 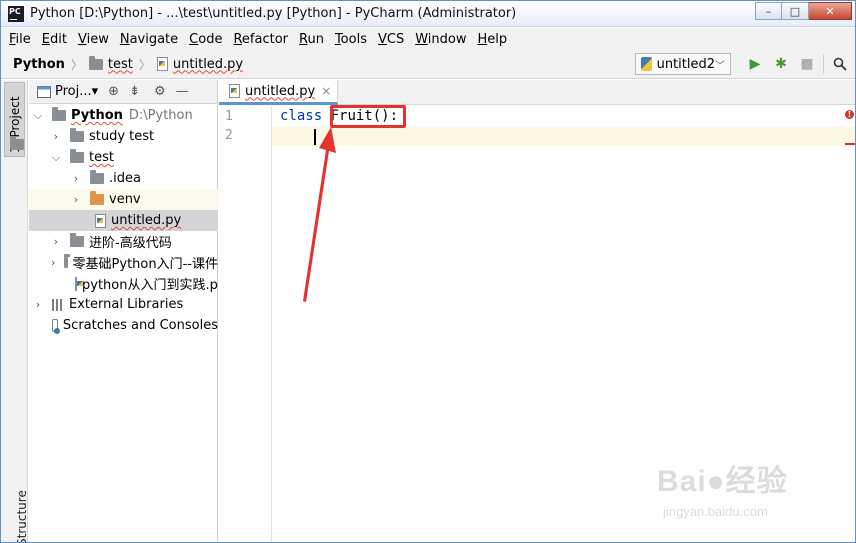 I want to click on tree-item-label: study test, so click(x=122, y=136).